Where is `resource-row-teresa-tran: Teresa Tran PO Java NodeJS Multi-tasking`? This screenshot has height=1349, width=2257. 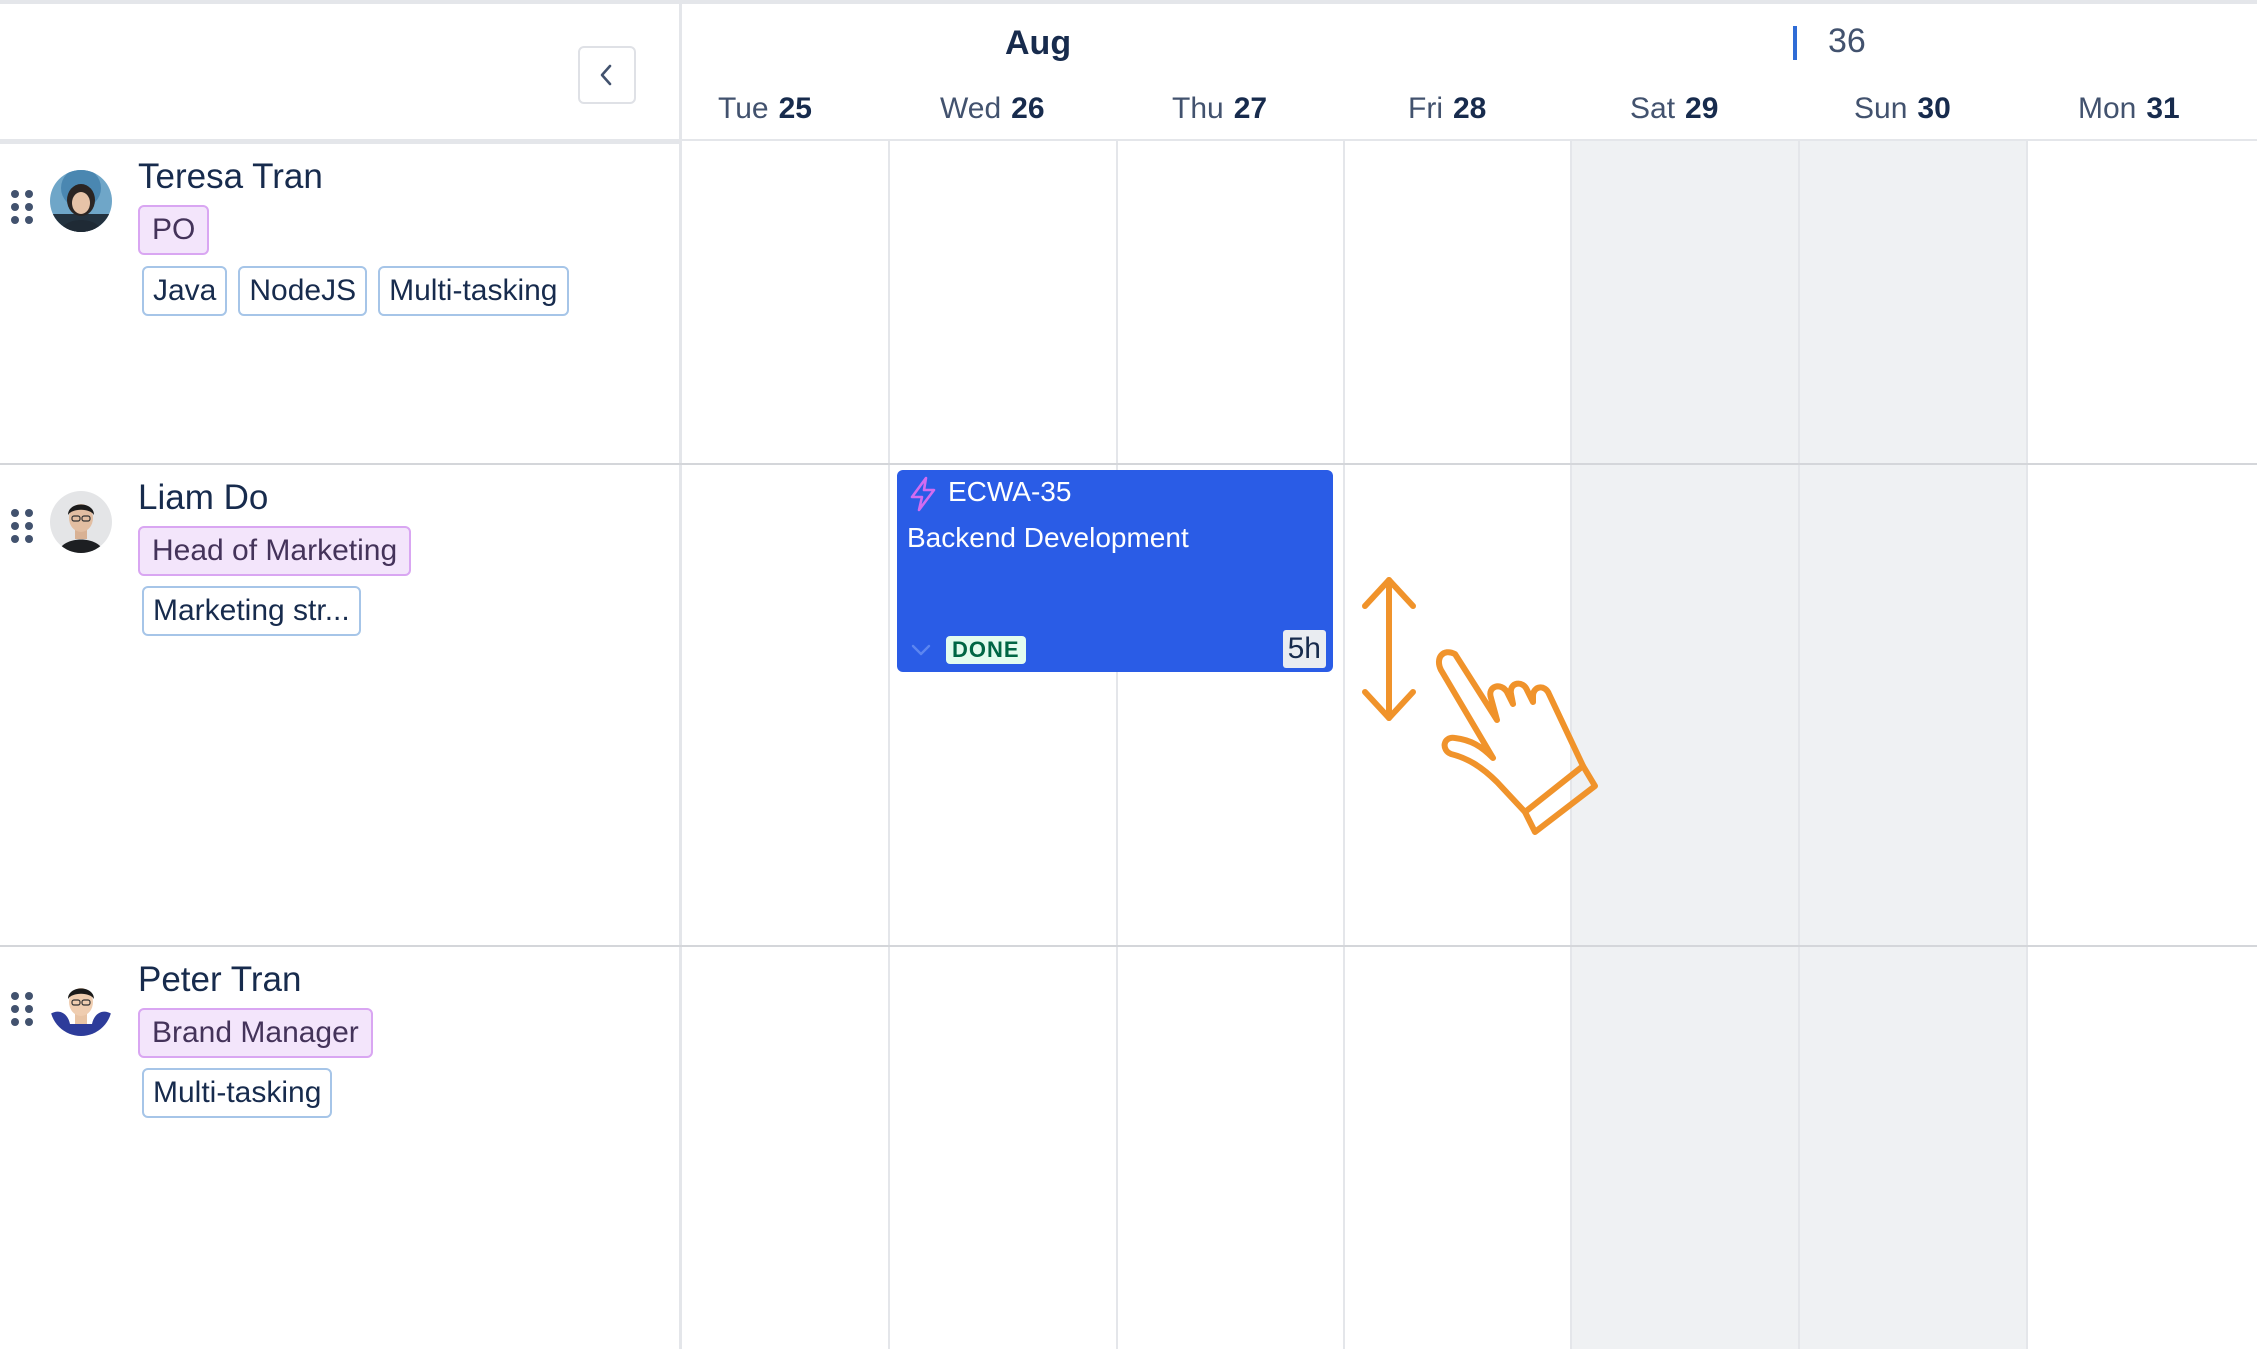
resource-row-teresa-tran: Teresa Tran PO Java NodeJS Multi-tasking is located at coordinates (340, 302).